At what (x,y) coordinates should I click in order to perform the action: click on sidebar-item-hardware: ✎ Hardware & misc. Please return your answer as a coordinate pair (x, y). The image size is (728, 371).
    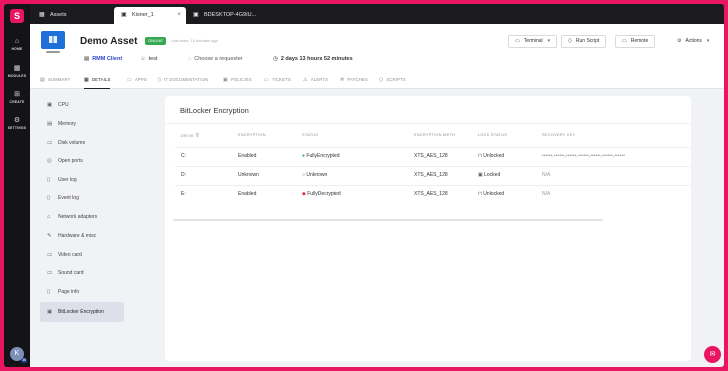
    Looking at the image, I should click on (84, 236).